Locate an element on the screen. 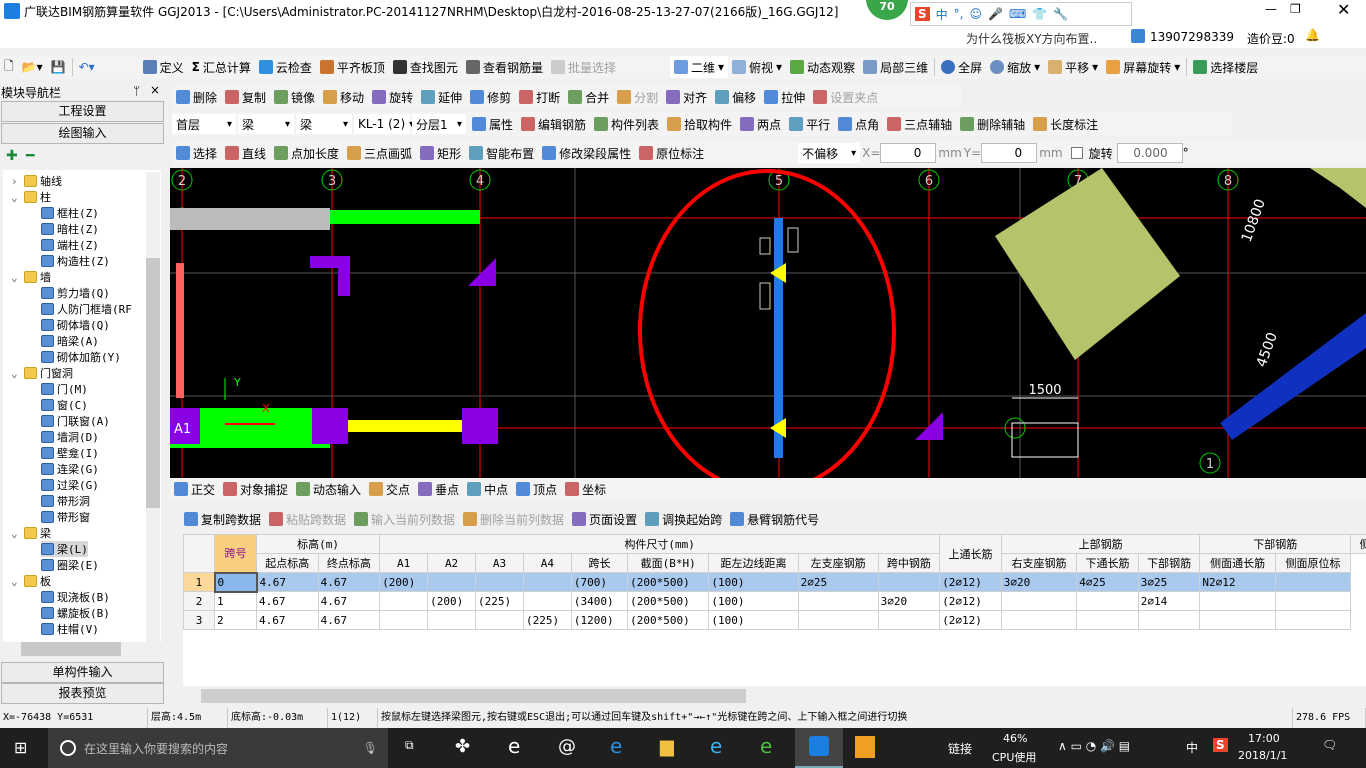  tree-item: 连梁(G) is located at coordinates (70, 469).